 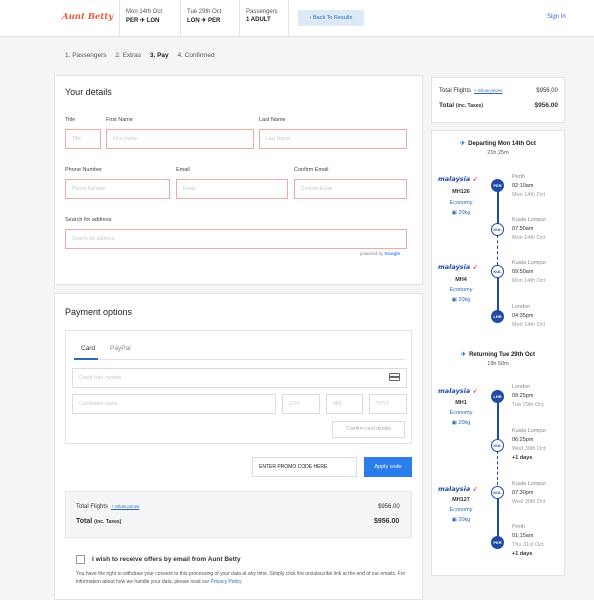 I want to click on payment-options-title: Payment options, so click(x=99, y=312).